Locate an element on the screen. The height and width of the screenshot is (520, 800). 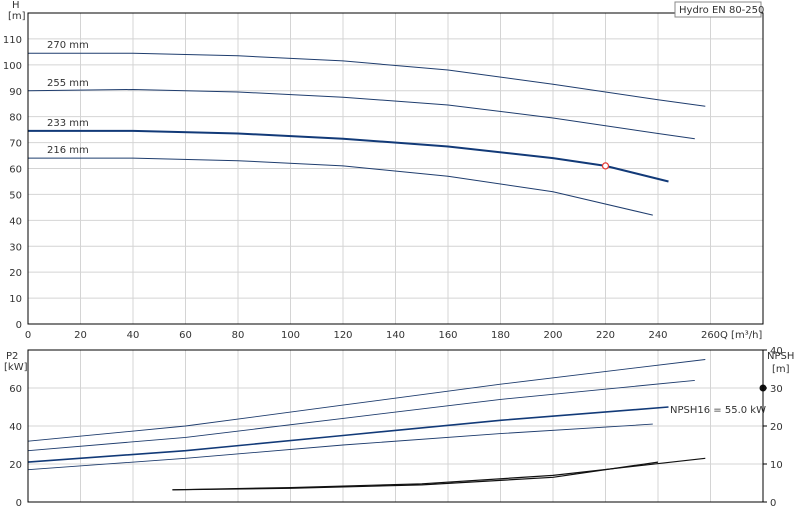
impeller-label: 255 mm is located at coordinates (68, 83).